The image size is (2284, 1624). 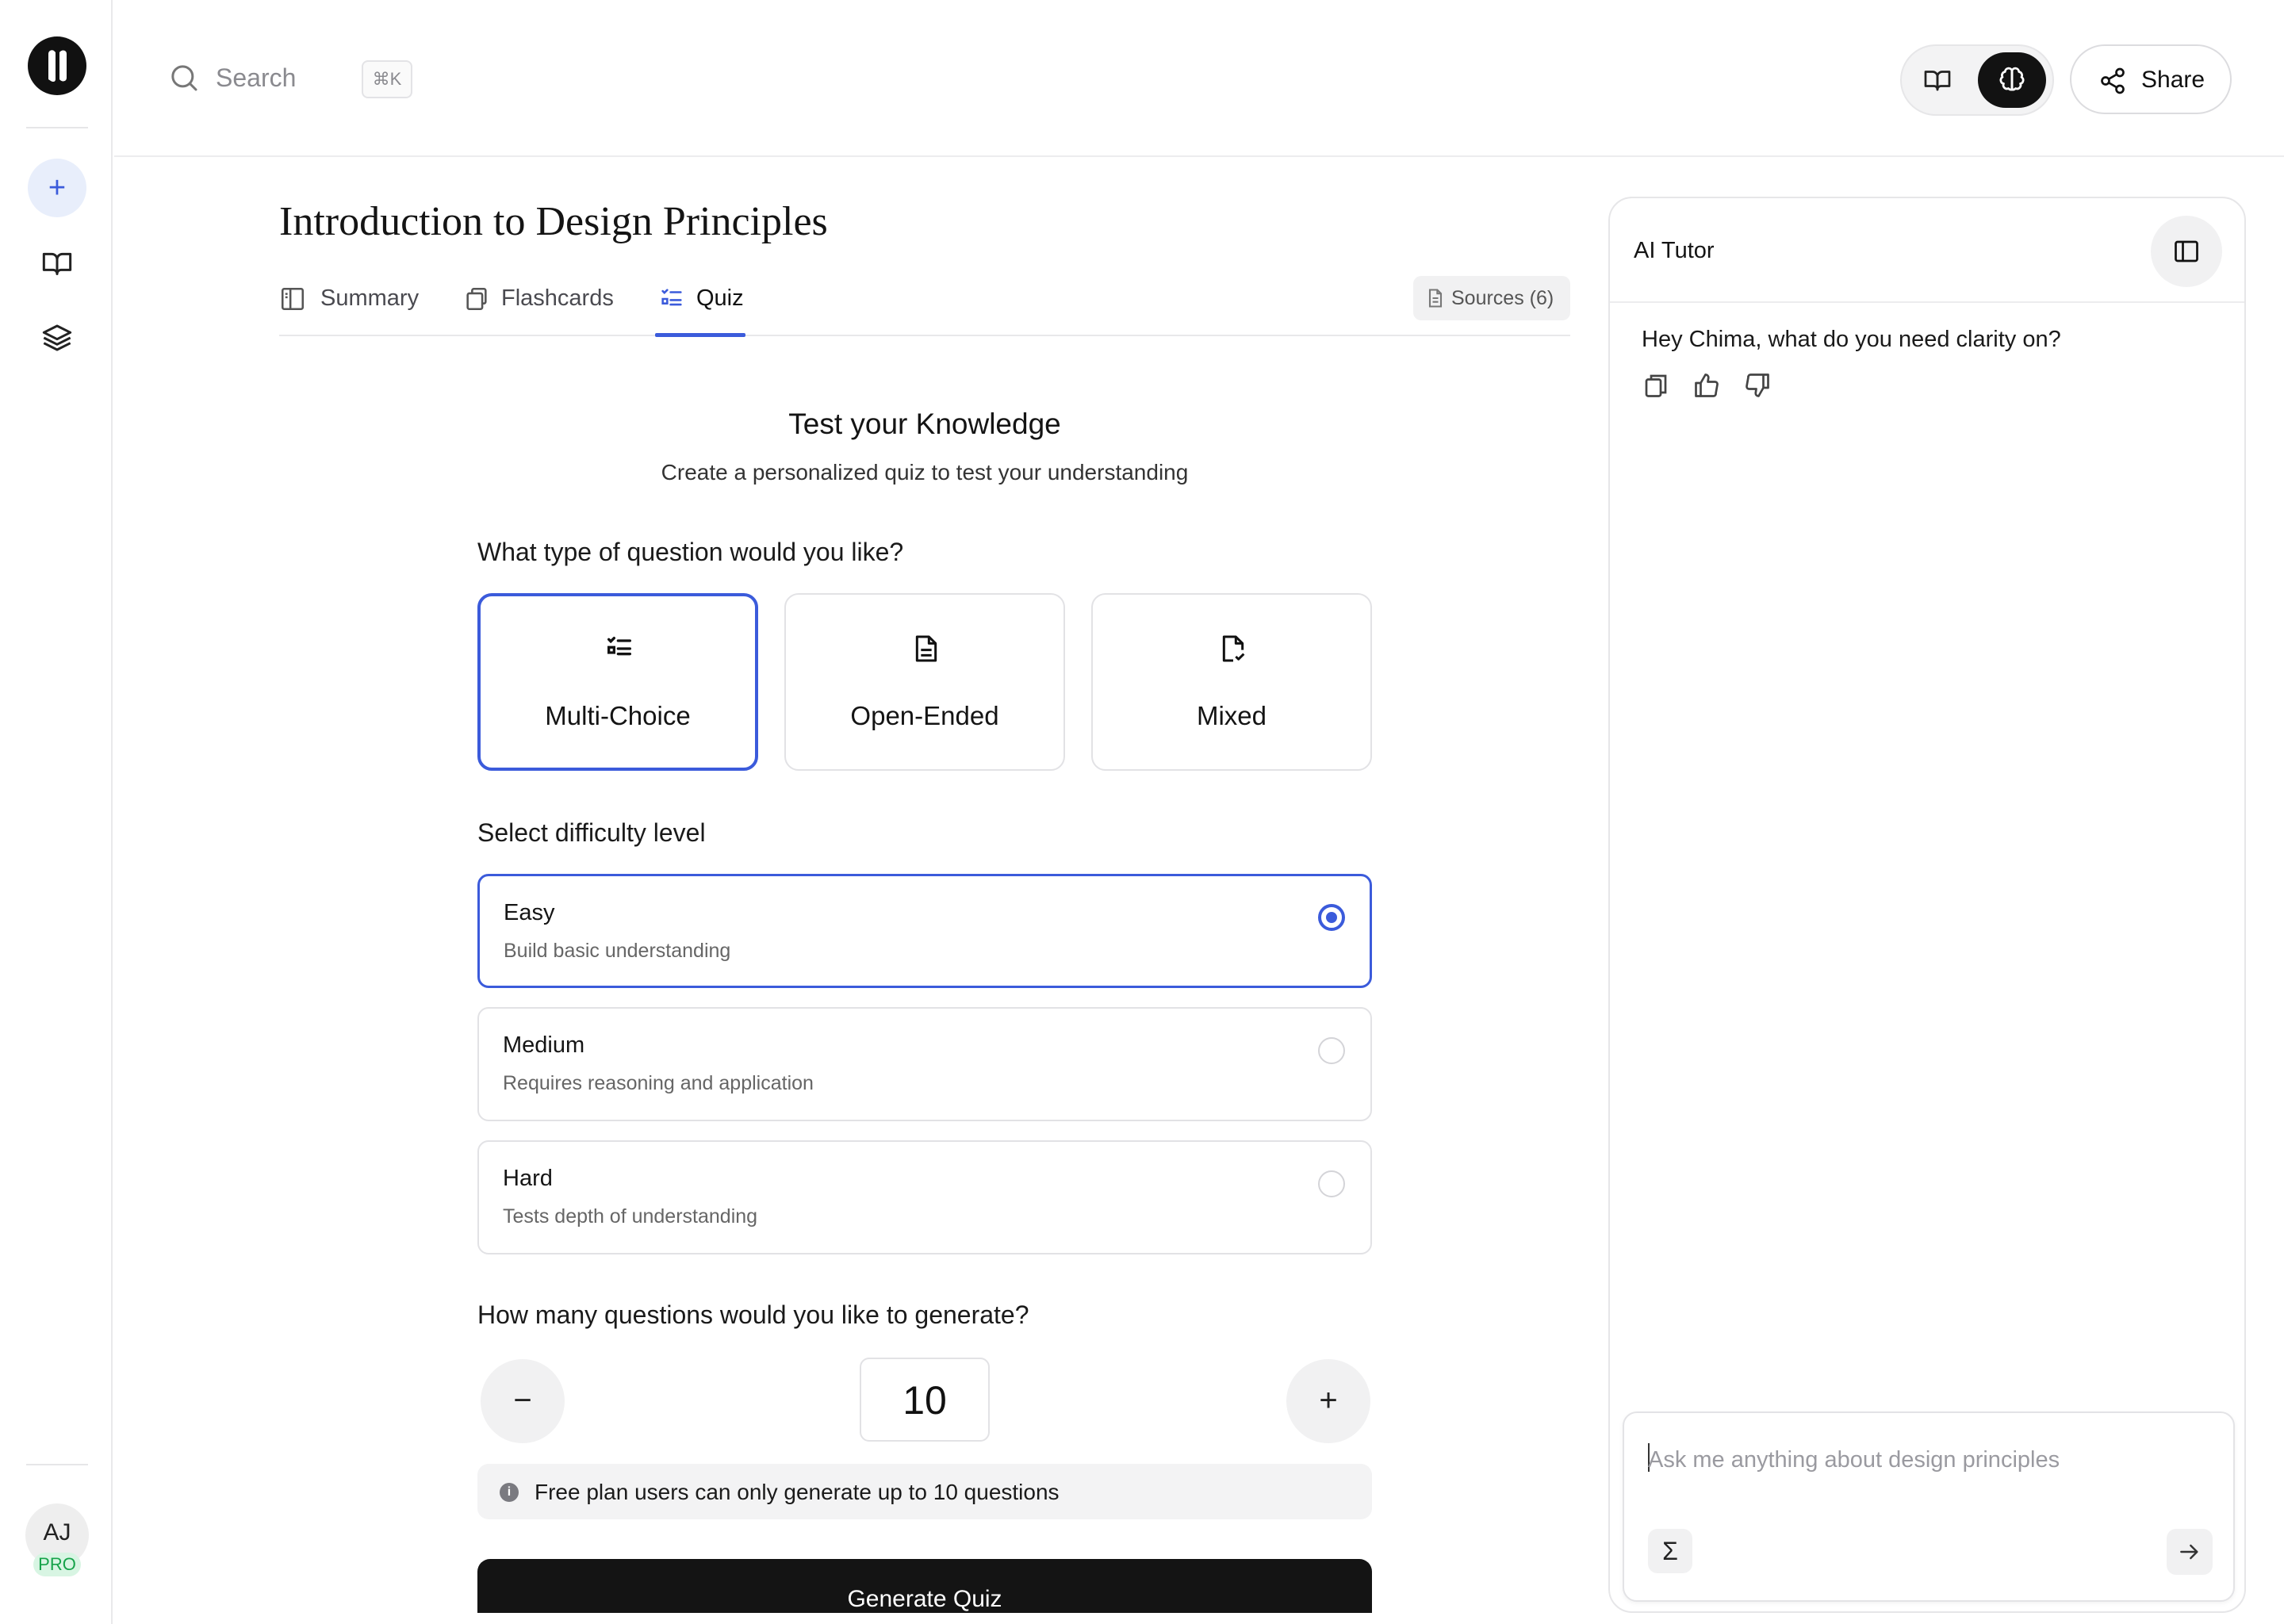 What do you see at coordinates (1759, 387) in the screenshot?
I see `thumbs-down-icon` at bounding box center [1759, 387].